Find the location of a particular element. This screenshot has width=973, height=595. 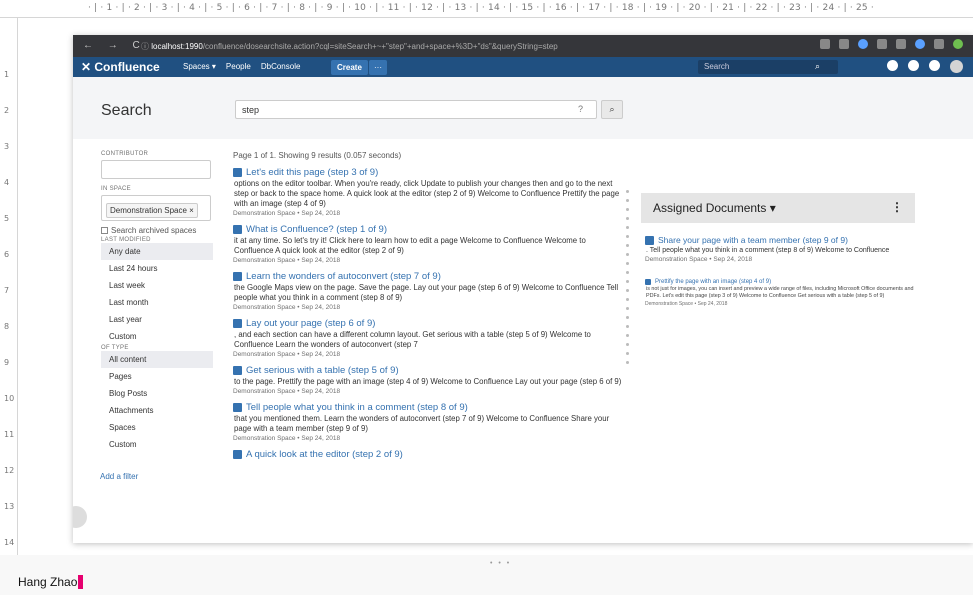

scroll-arrow-icon is located at coordinates (80, 517).